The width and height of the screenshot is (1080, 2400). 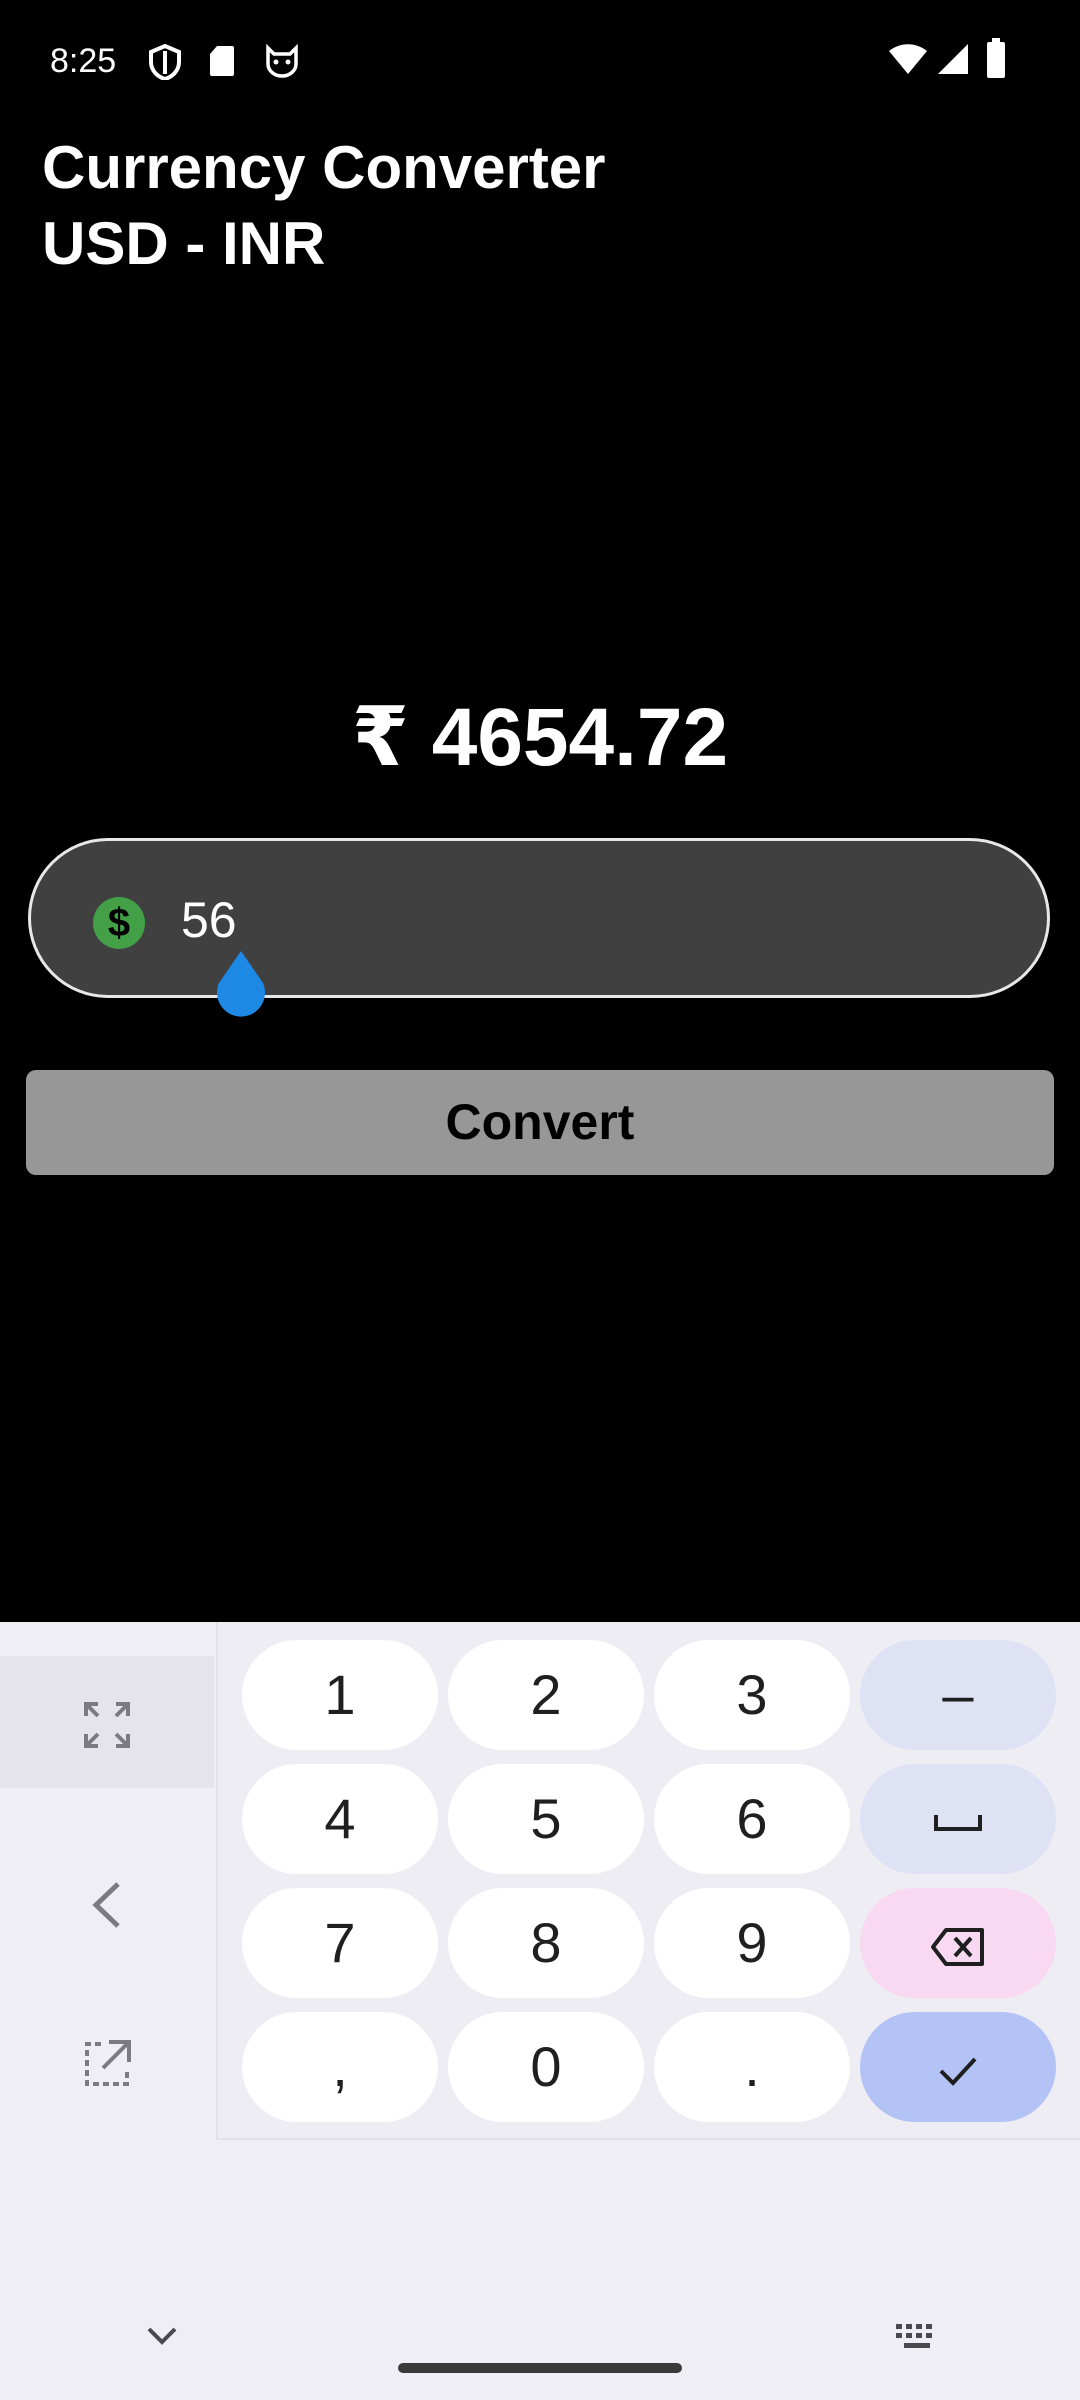 What do you see at coordinates (540, 737) in the screenshot?
I see `converted-result: ₹ 4654.72` at bounding box center [540, 737].